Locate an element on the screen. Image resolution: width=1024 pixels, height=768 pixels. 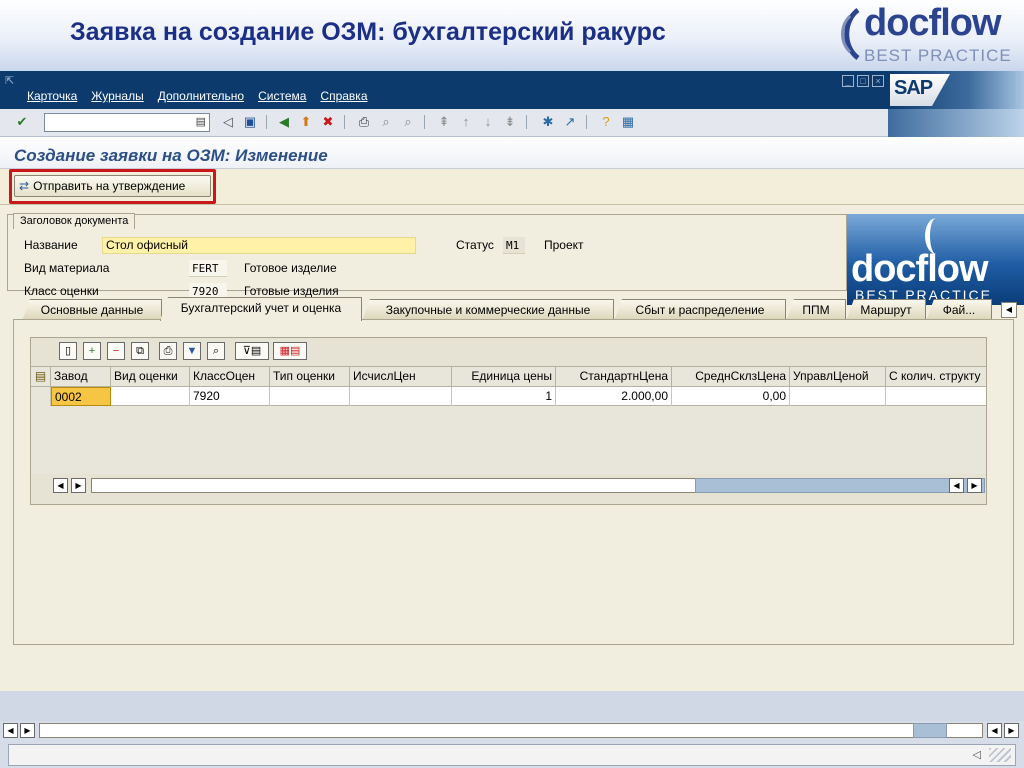
grid-scroll-thumb is located at coordinates (840, 485).